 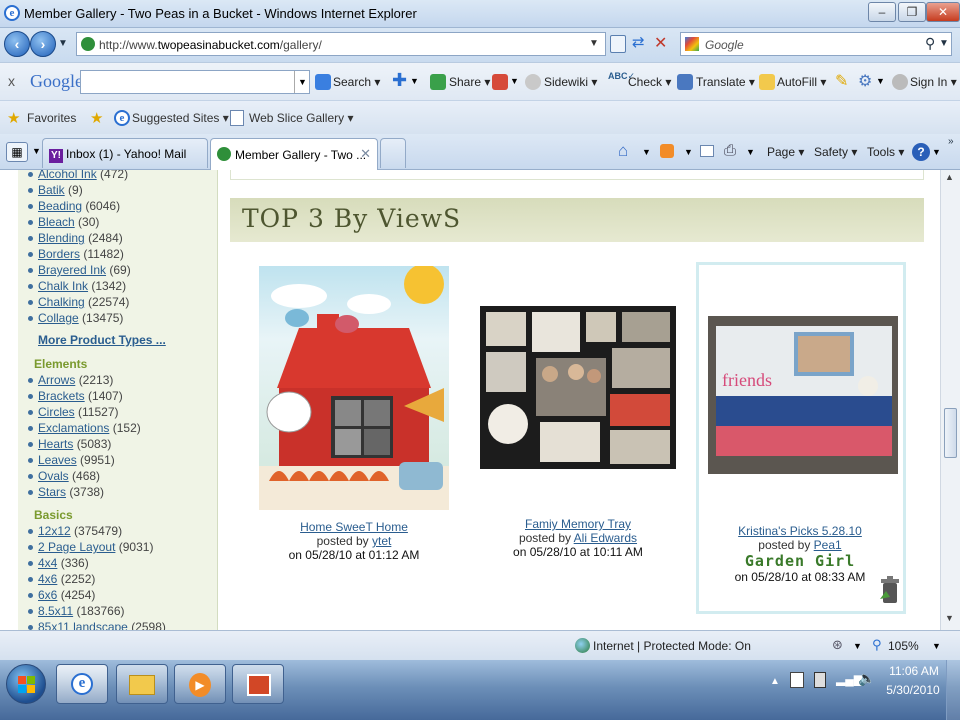 What do you see at coordinates (66, 492) in the screenshot?
I see `sidebar-item-stars: Stars (3738)` at bounding box center [66, 492].